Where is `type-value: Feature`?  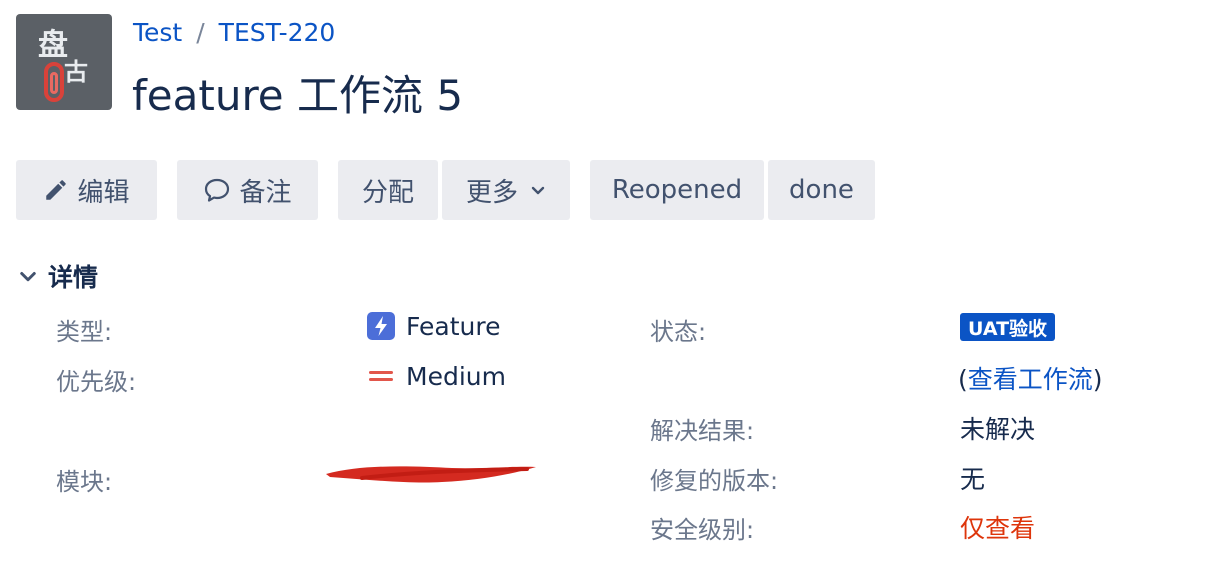
type-value: Feature is located at coordinates (433, 326).